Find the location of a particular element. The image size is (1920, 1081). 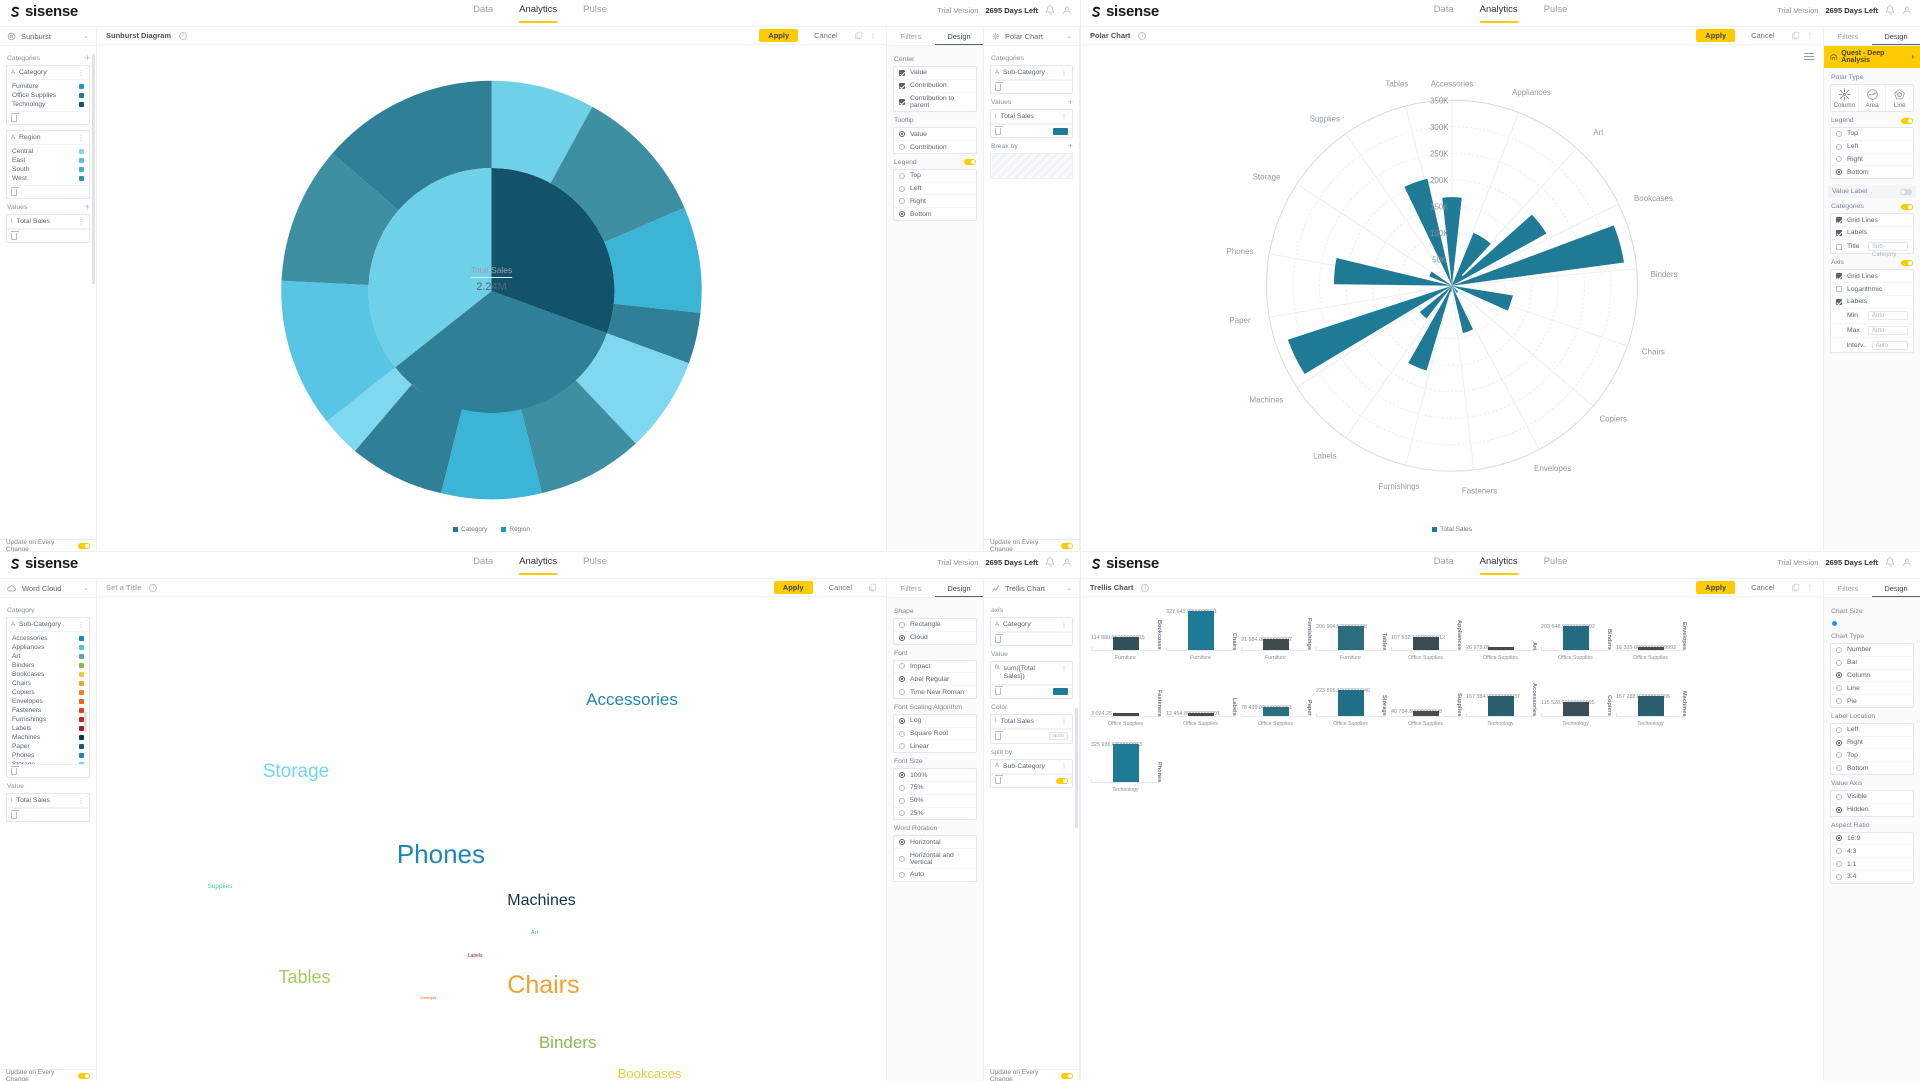

option-axis-gridlines: Grid Lines is located at coordinates (1872, 276).